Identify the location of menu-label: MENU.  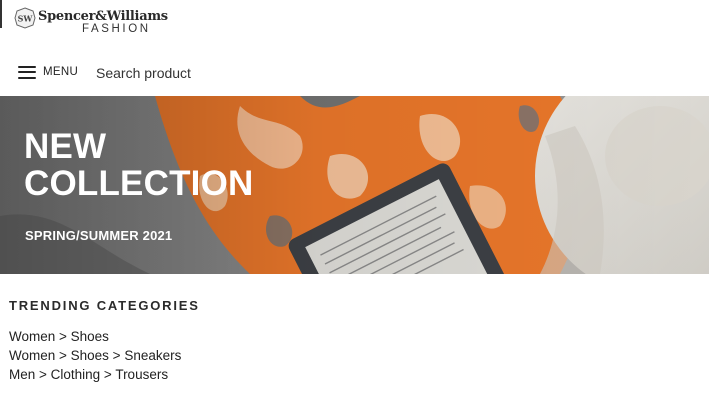
(61, 72).